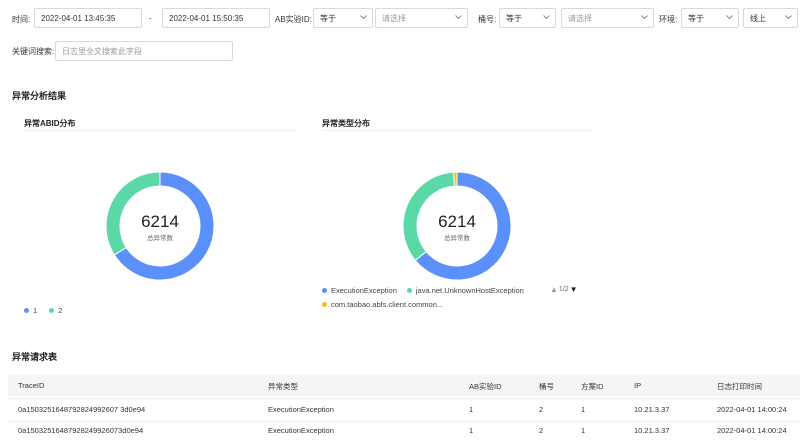  Describe the element at coordinates (35, 357) in the screenshot. I see `table-section-title: 异常请求表` at that location.